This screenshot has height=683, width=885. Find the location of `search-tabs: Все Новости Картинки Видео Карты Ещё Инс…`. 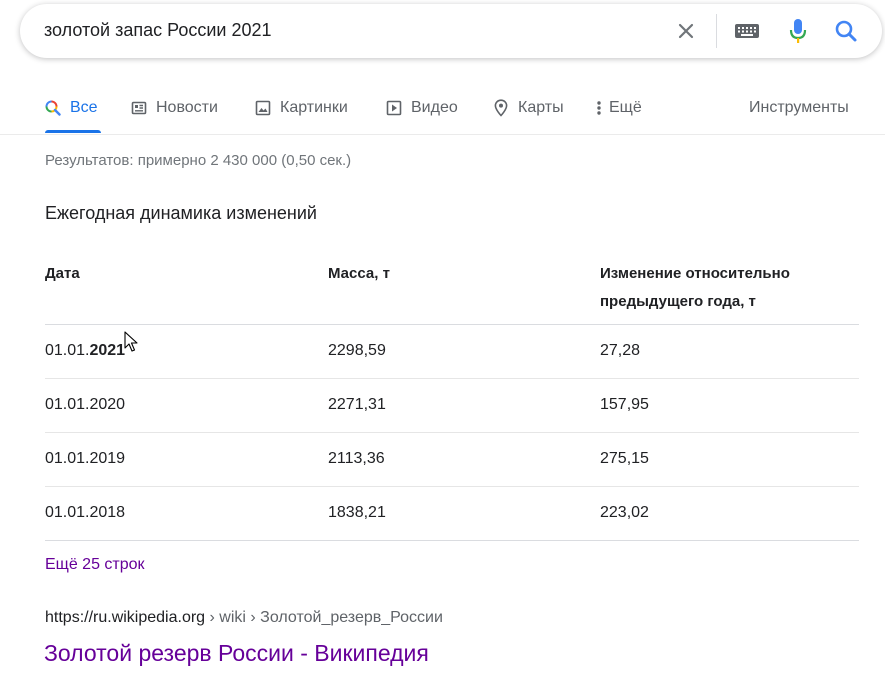

search-tabs: Все Новости Картинки Видео Карты Ещё Инс… is located at coordinates (442, 110).